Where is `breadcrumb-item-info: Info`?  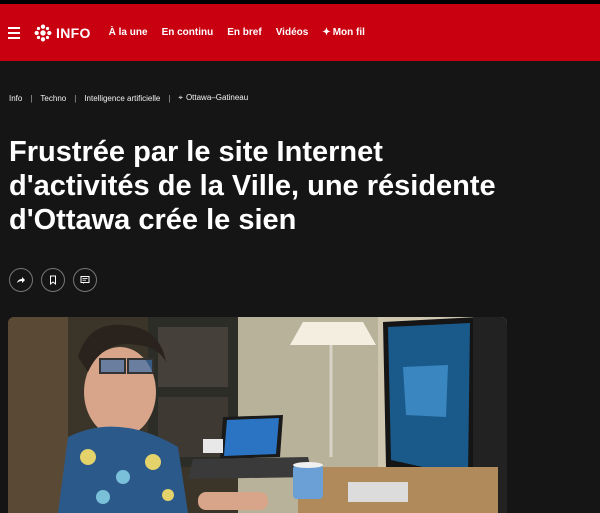 breadcrumb-item-info: Info is located at coordinates (15, 98).